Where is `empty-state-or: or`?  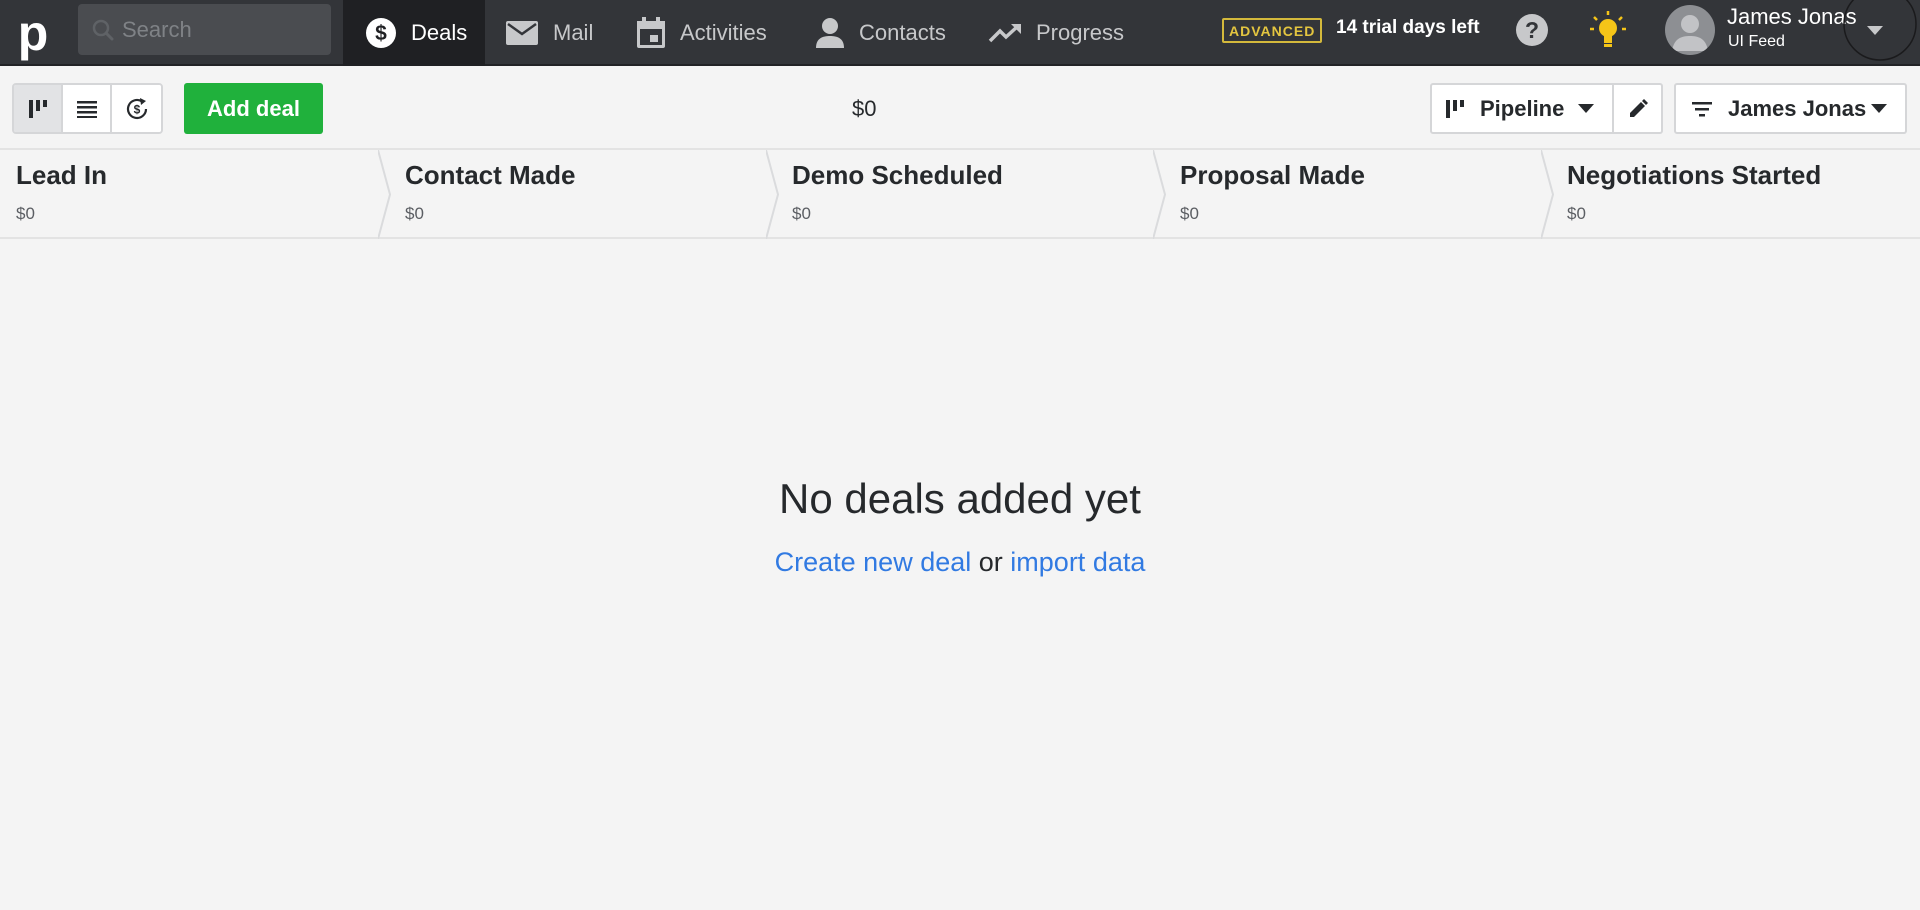 empty-state-or: or is located at coordinates (990, 562).